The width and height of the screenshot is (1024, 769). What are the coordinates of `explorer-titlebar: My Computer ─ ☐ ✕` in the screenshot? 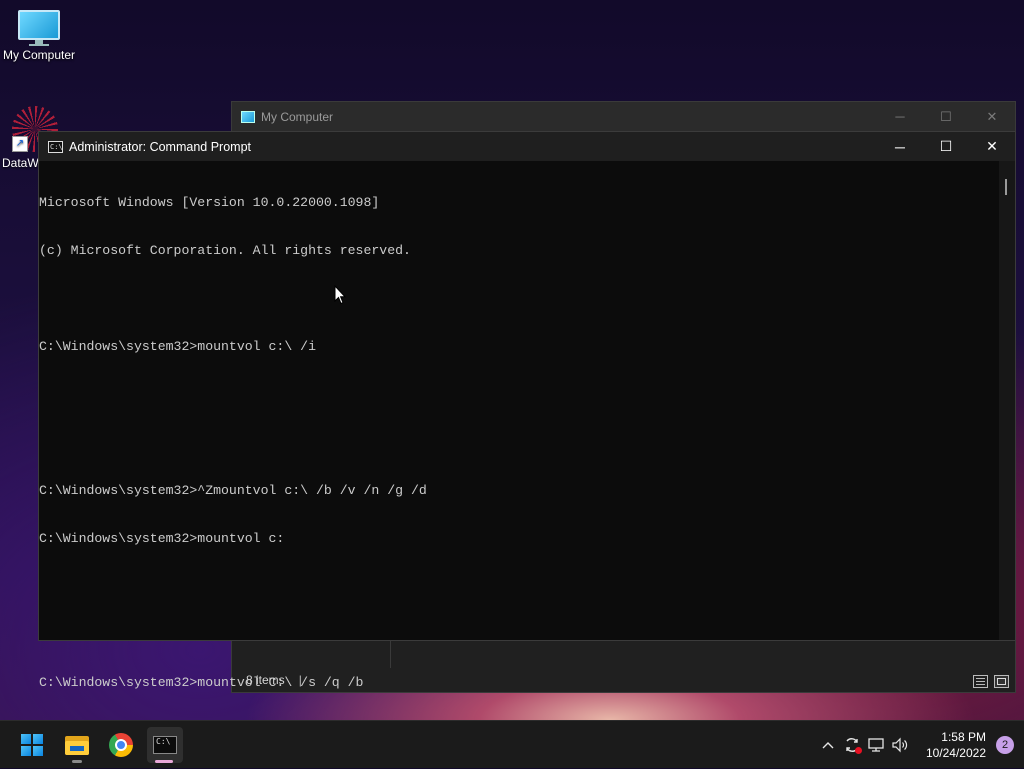 It's located at (623, 116).